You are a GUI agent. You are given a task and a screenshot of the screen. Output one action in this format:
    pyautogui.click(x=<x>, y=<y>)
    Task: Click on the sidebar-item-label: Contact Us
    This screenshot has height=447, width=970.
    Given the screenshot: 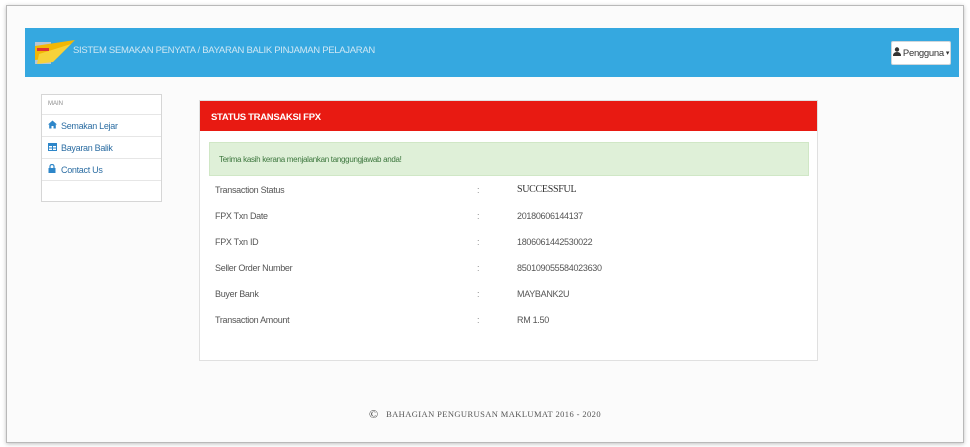 What is the action you would take?
    pyautogui.click(x=82, y=169)
    